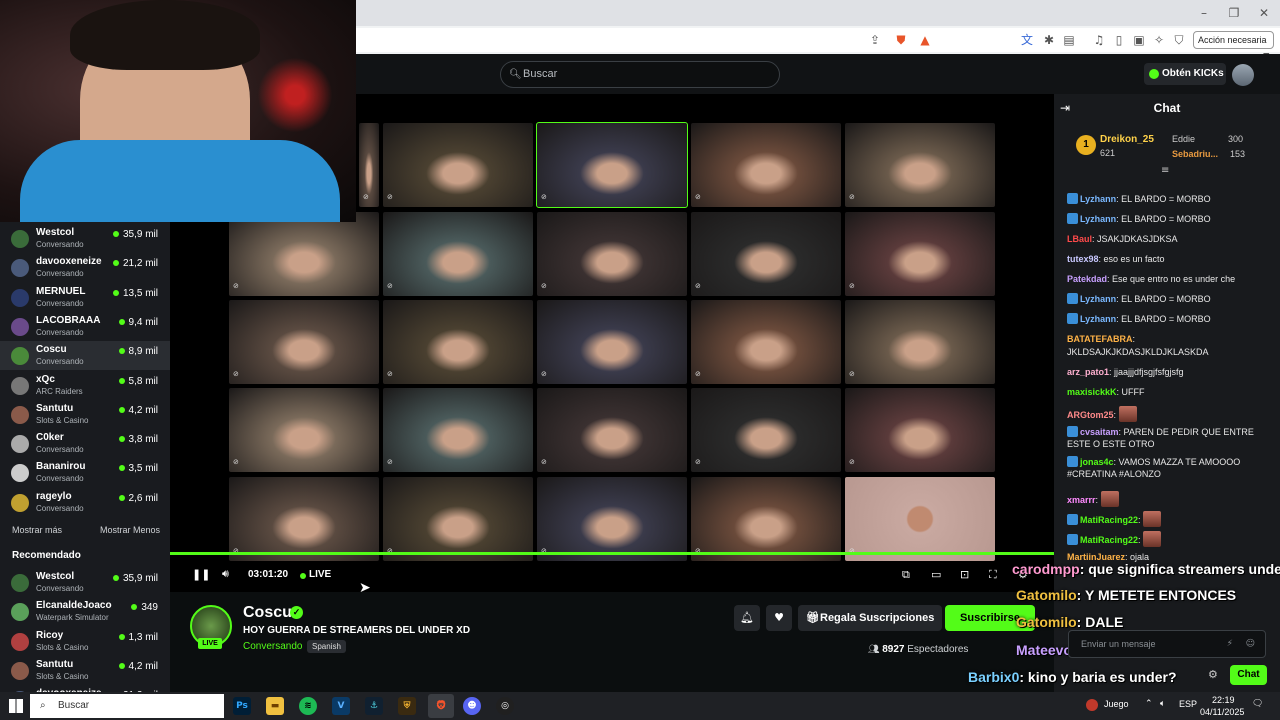 Image resolution: width=1280 pixels, height=720 pixels. Describe the element at coordinates (272, 646) in the screenshot. I see `stream-category: Conversando` at that location.